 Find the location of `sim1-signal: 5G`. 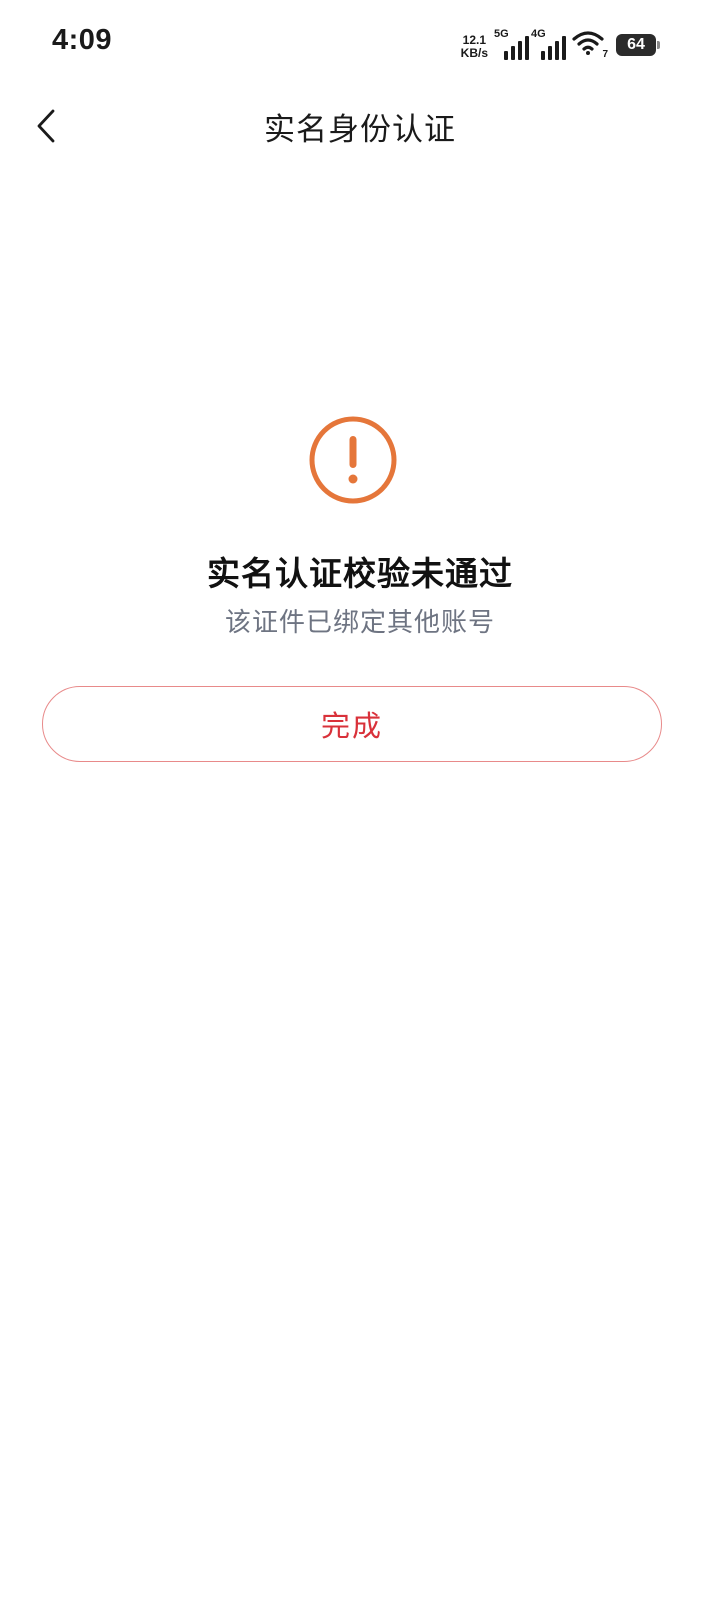

sim1-signal: 5G is located at coordinates (511, 44).